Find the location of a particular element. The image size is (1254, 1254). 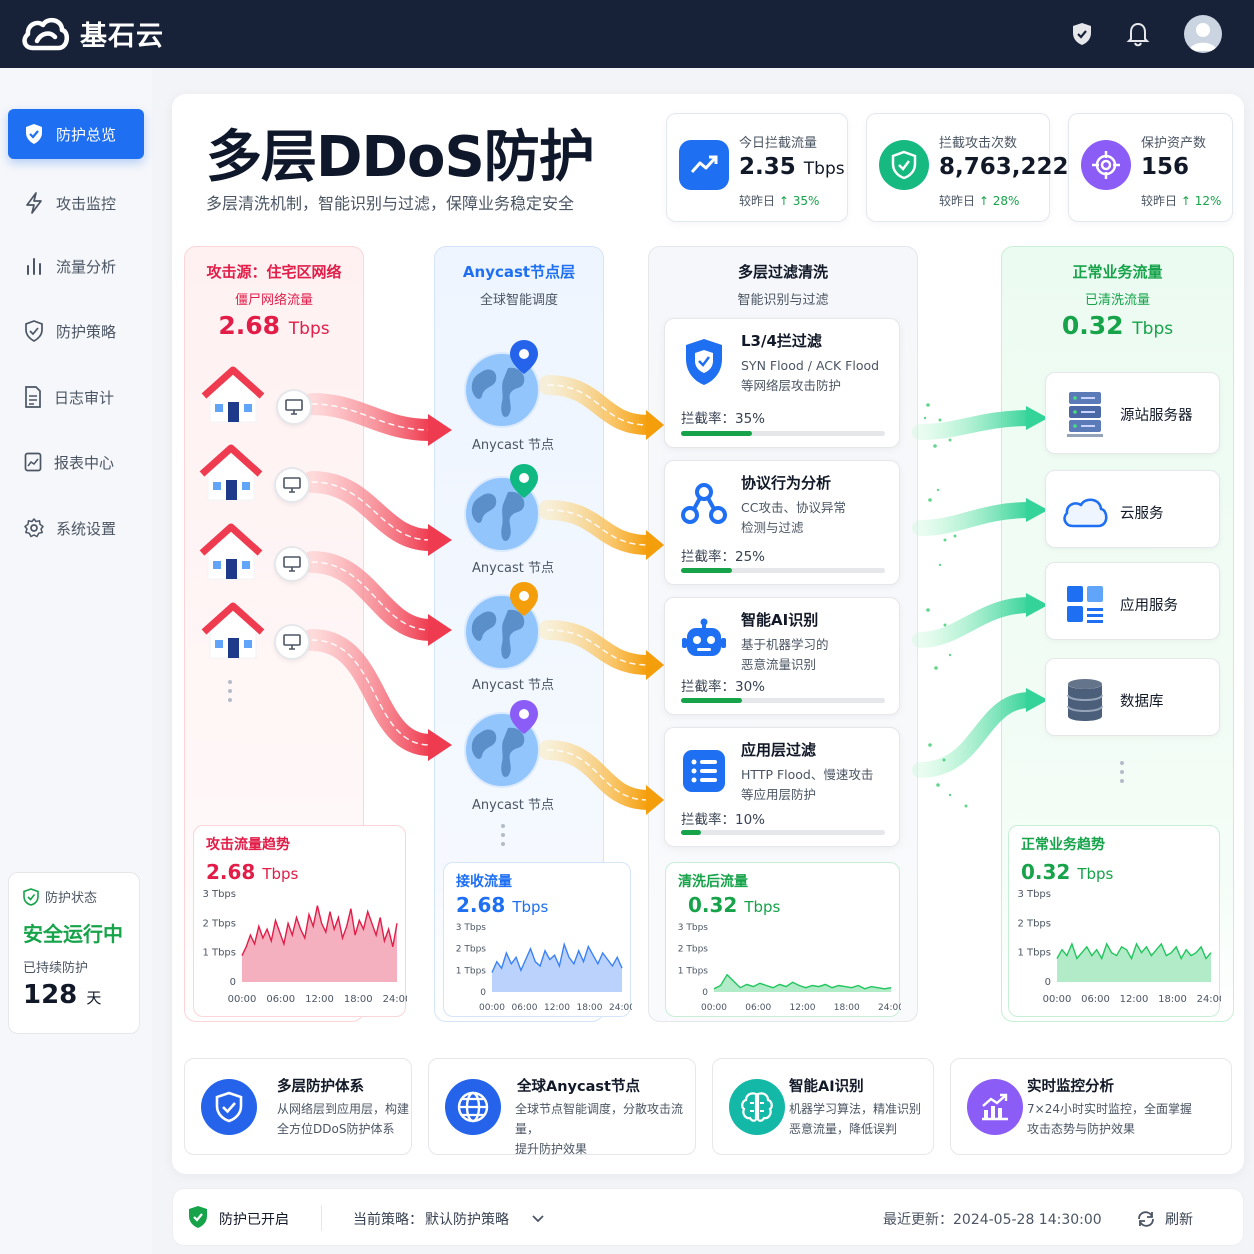

report-icon is located at coordinates (33, 462).